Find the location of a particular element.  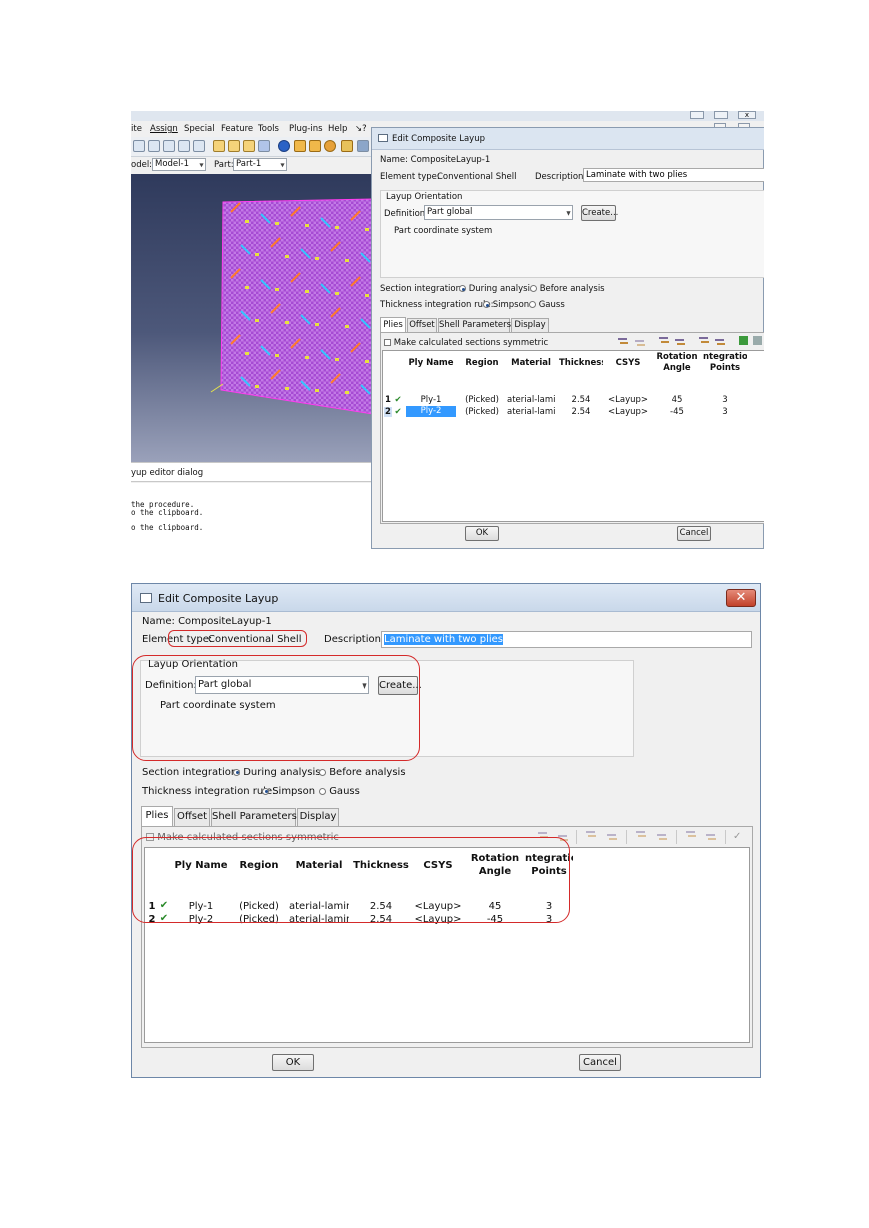

col-csys: CSYS is located at coordinates (628, 363).